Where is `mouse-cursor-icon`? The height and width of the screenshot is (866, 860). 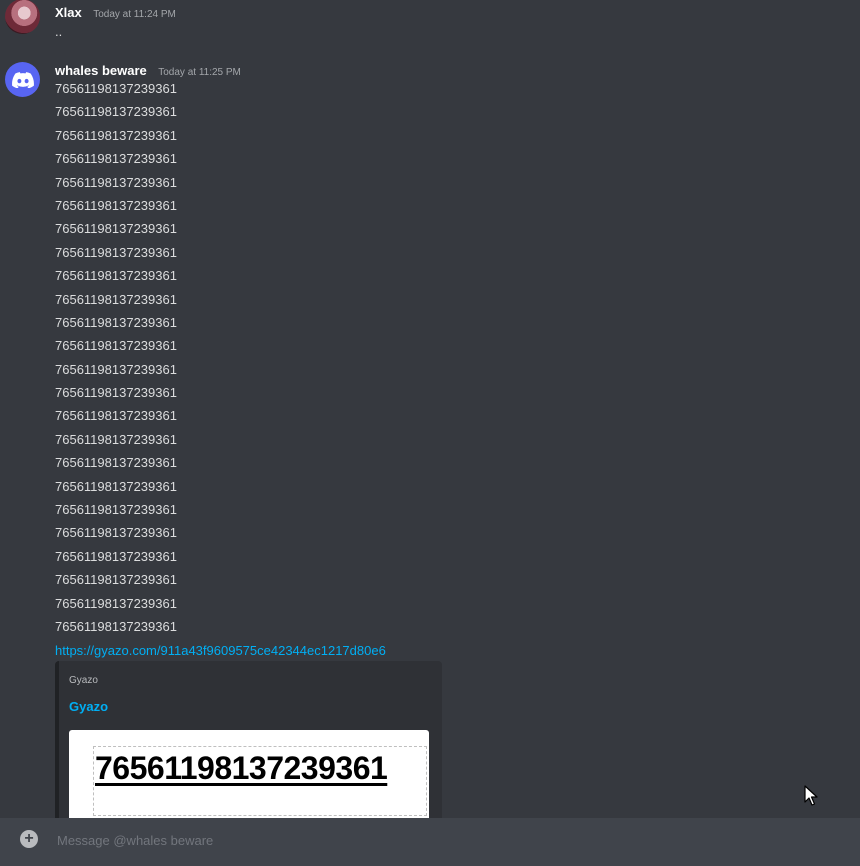
mouse-cursor-icon is located at coordinates (811, 795).